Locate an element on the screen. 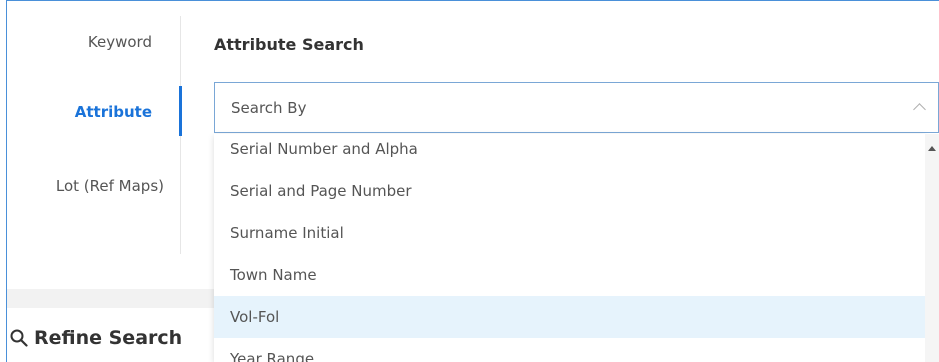 The width and height of the screenshot is (939, 362). dropdown-option-highlighted: Vol-Fol is located at coordinates (569, 317).